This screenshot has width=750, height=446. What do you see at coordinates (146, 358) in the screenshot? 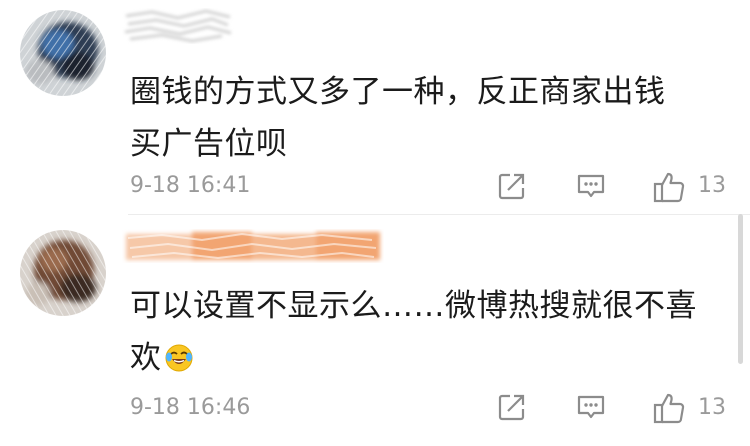
I see `comment-text-fragment: 欢` at bounding box center [146, 358].